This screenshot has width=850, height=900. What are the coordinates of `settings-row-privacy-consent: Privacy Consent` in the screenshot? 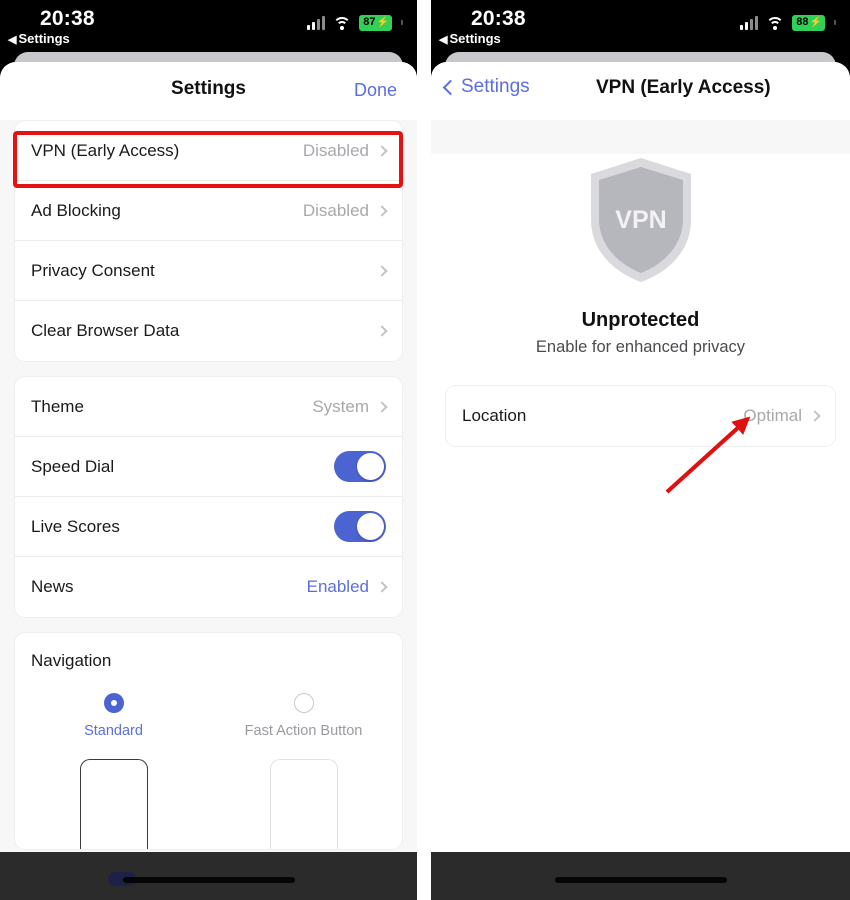 It's located at (208, 271).